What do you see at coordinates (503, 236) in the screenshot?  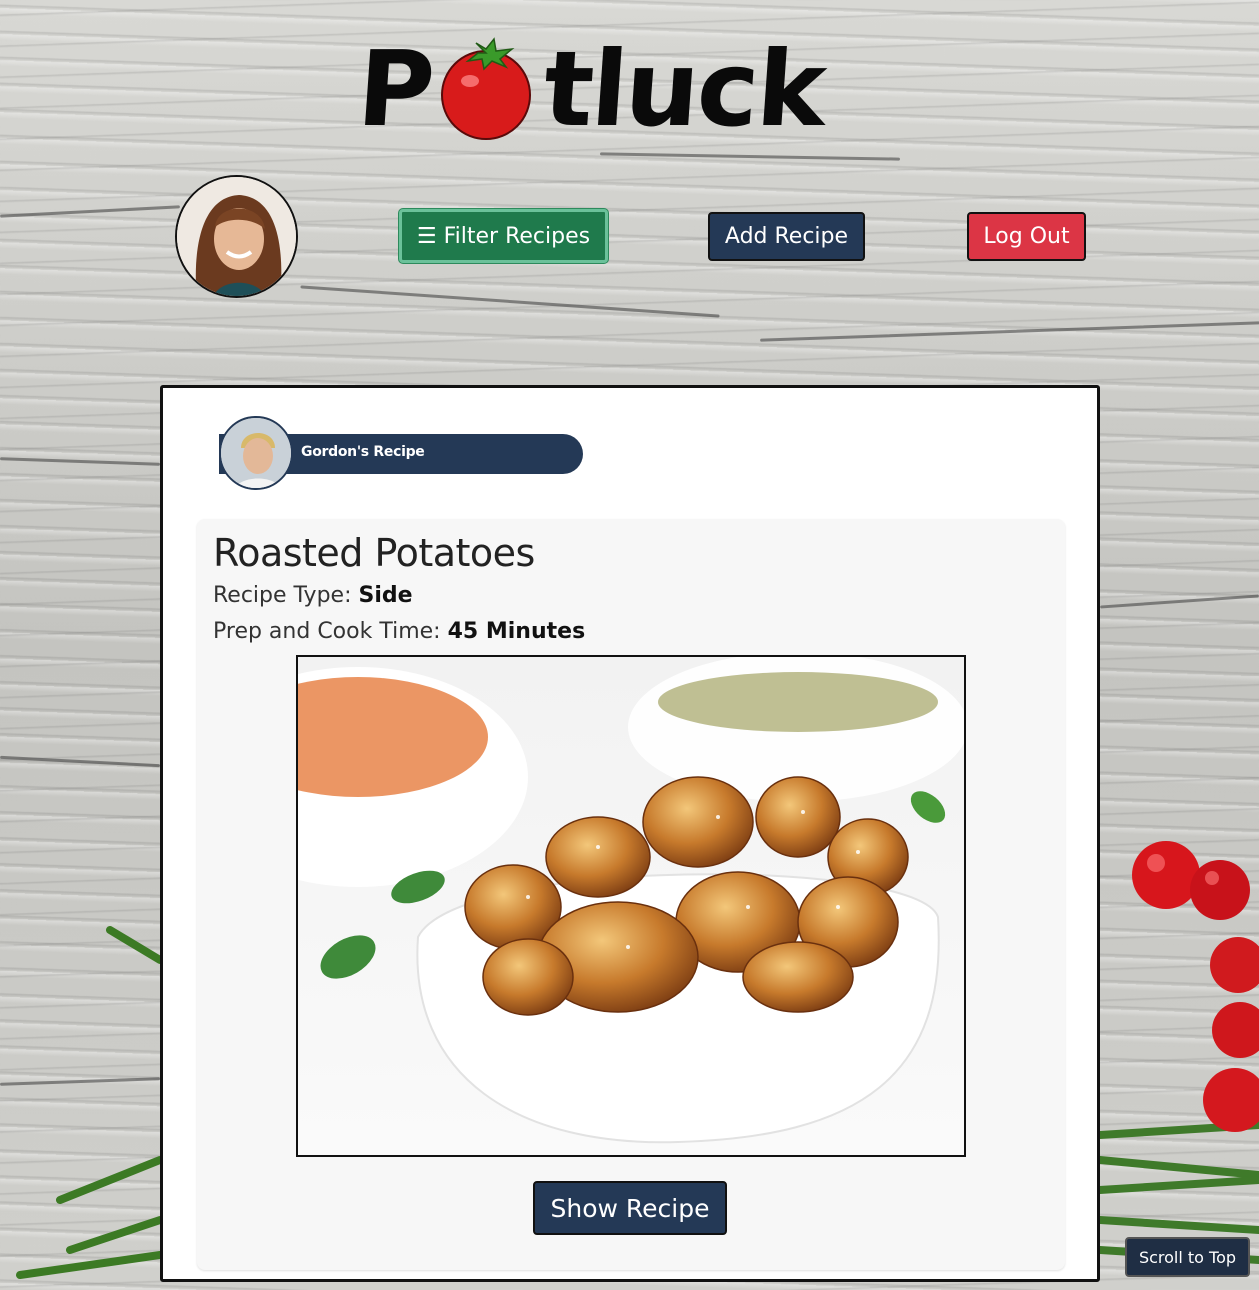 I see `filter-recipes-button: ☰ Filter Recipes` at bounding box center [503, 236].